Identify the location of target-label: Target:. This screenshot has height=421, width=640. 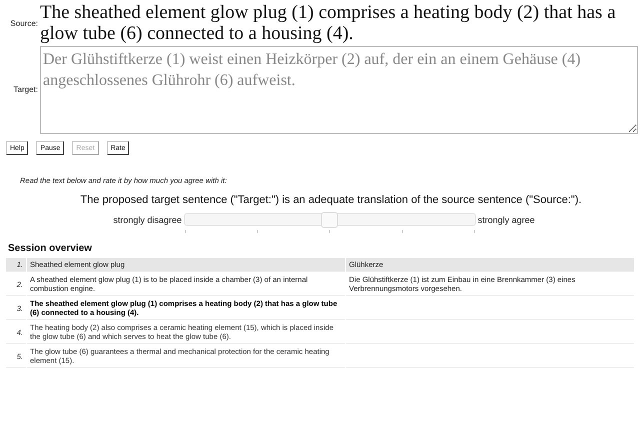
(25, 89).